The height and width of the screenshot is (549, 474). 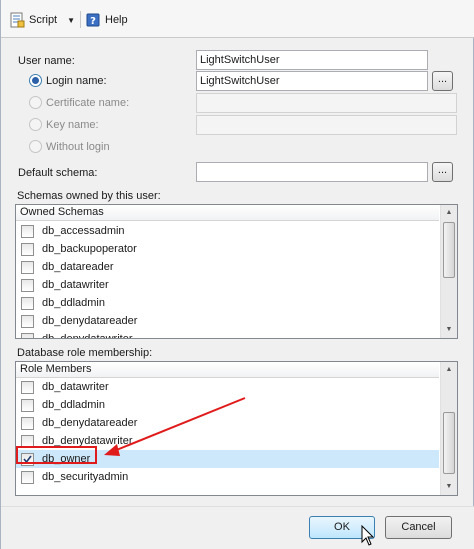 I want to click on default-schema-label: Default schema:, so click(x=58, y=173).